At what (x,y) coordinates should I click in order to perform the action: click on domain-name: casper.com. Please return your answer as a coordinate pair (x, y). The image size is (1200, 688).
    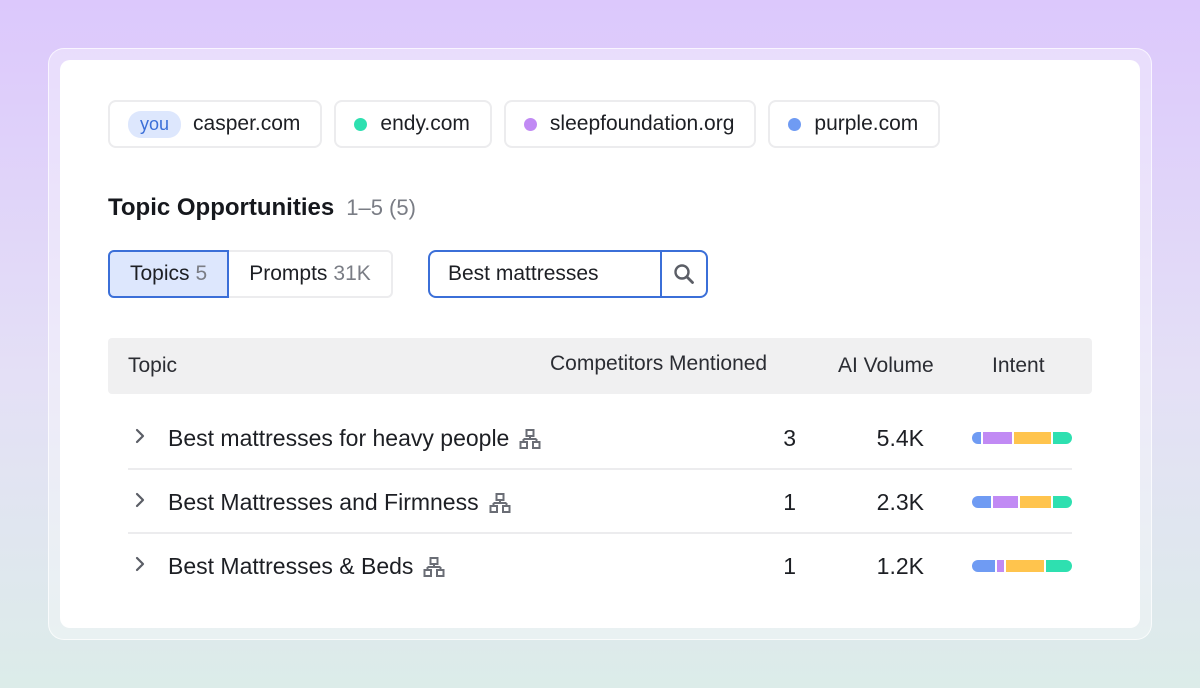
    Looking at the image, I should click on (247, 123).